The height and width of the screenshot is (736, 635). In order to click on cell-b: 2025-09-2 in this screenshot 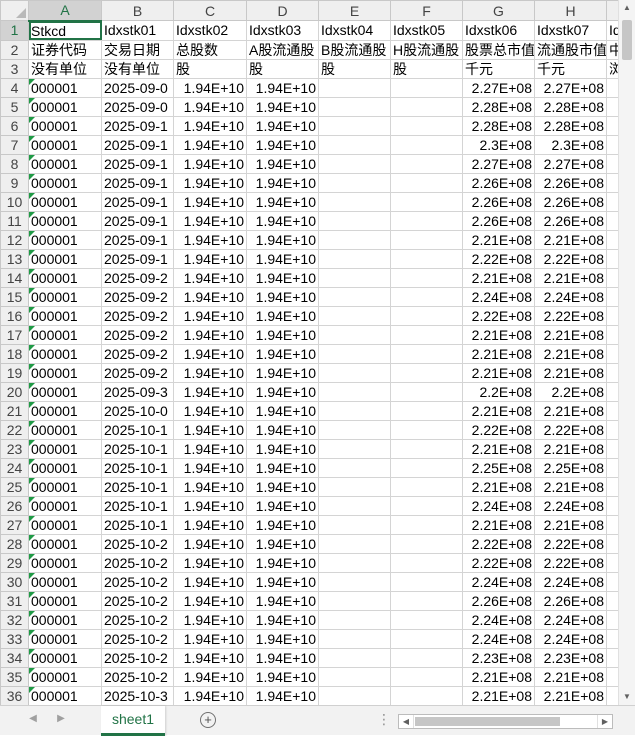, I will do `click(137, 277)`.